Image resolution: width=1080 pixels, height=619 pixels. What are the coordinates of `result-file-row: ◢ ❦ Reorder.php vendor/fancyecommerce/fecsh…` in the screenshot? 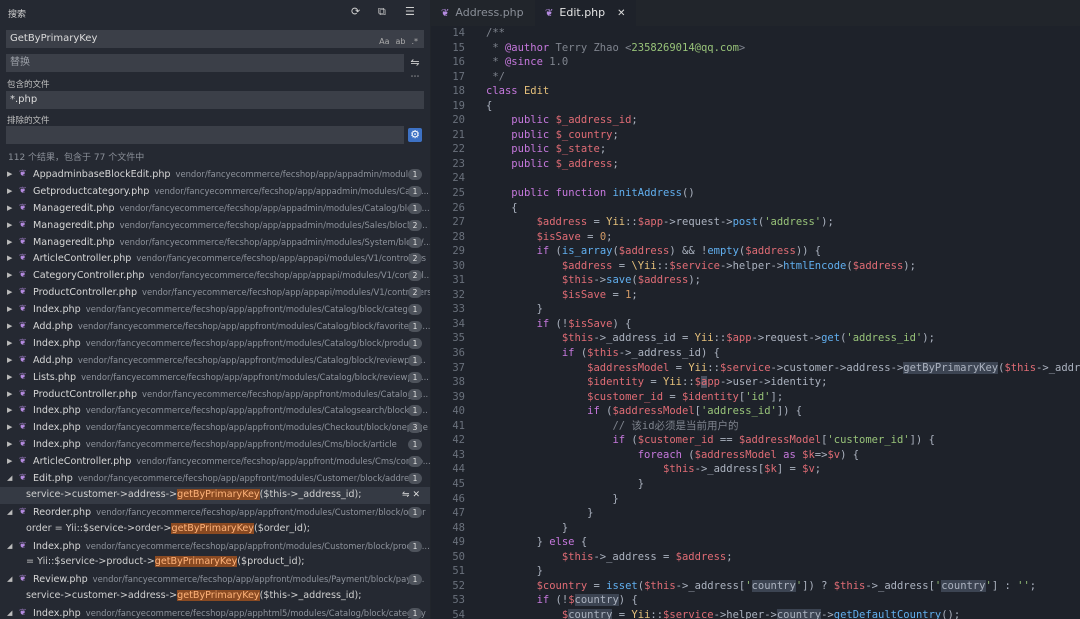 It's located at (215, 512).